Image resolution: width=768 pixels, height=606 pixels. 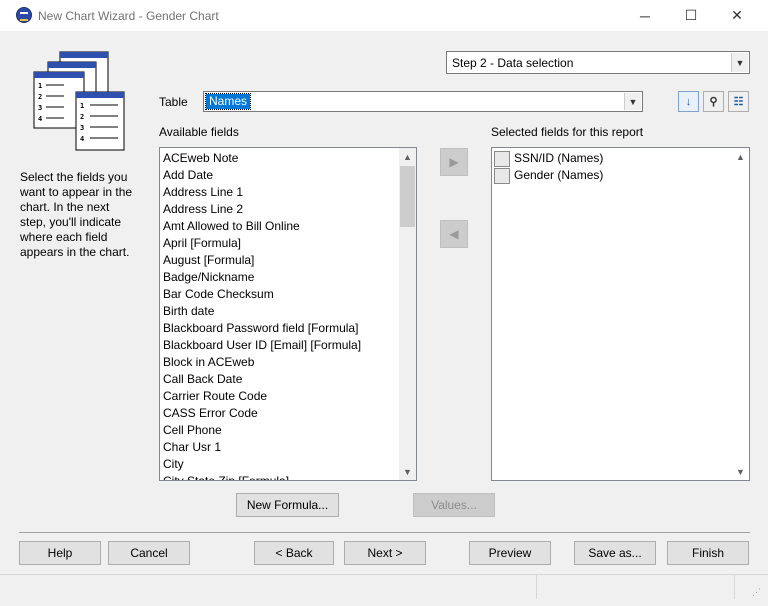 I want to click on remove-field-button: ◀, so click(x=454, y=234).